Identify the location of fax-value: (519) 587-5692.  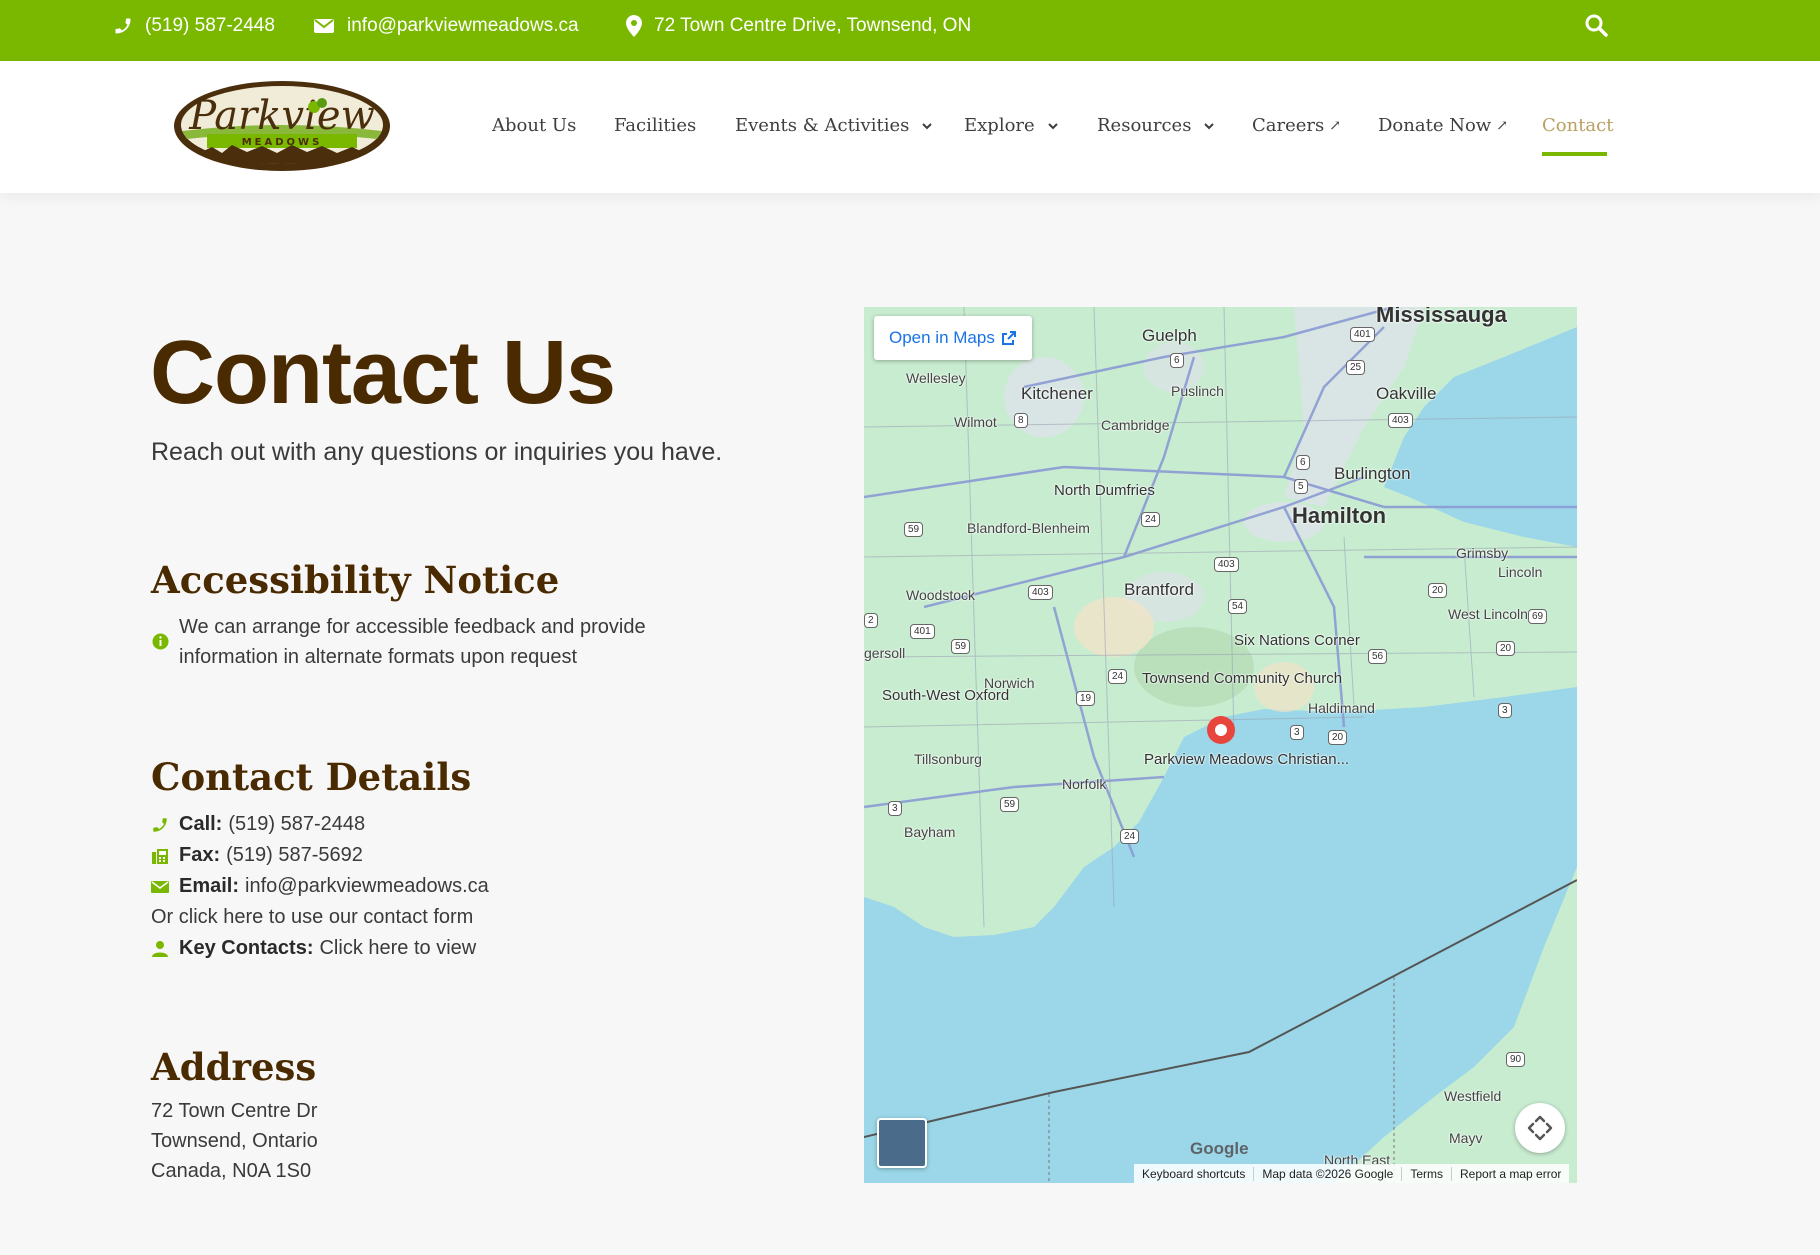
(294, 855).